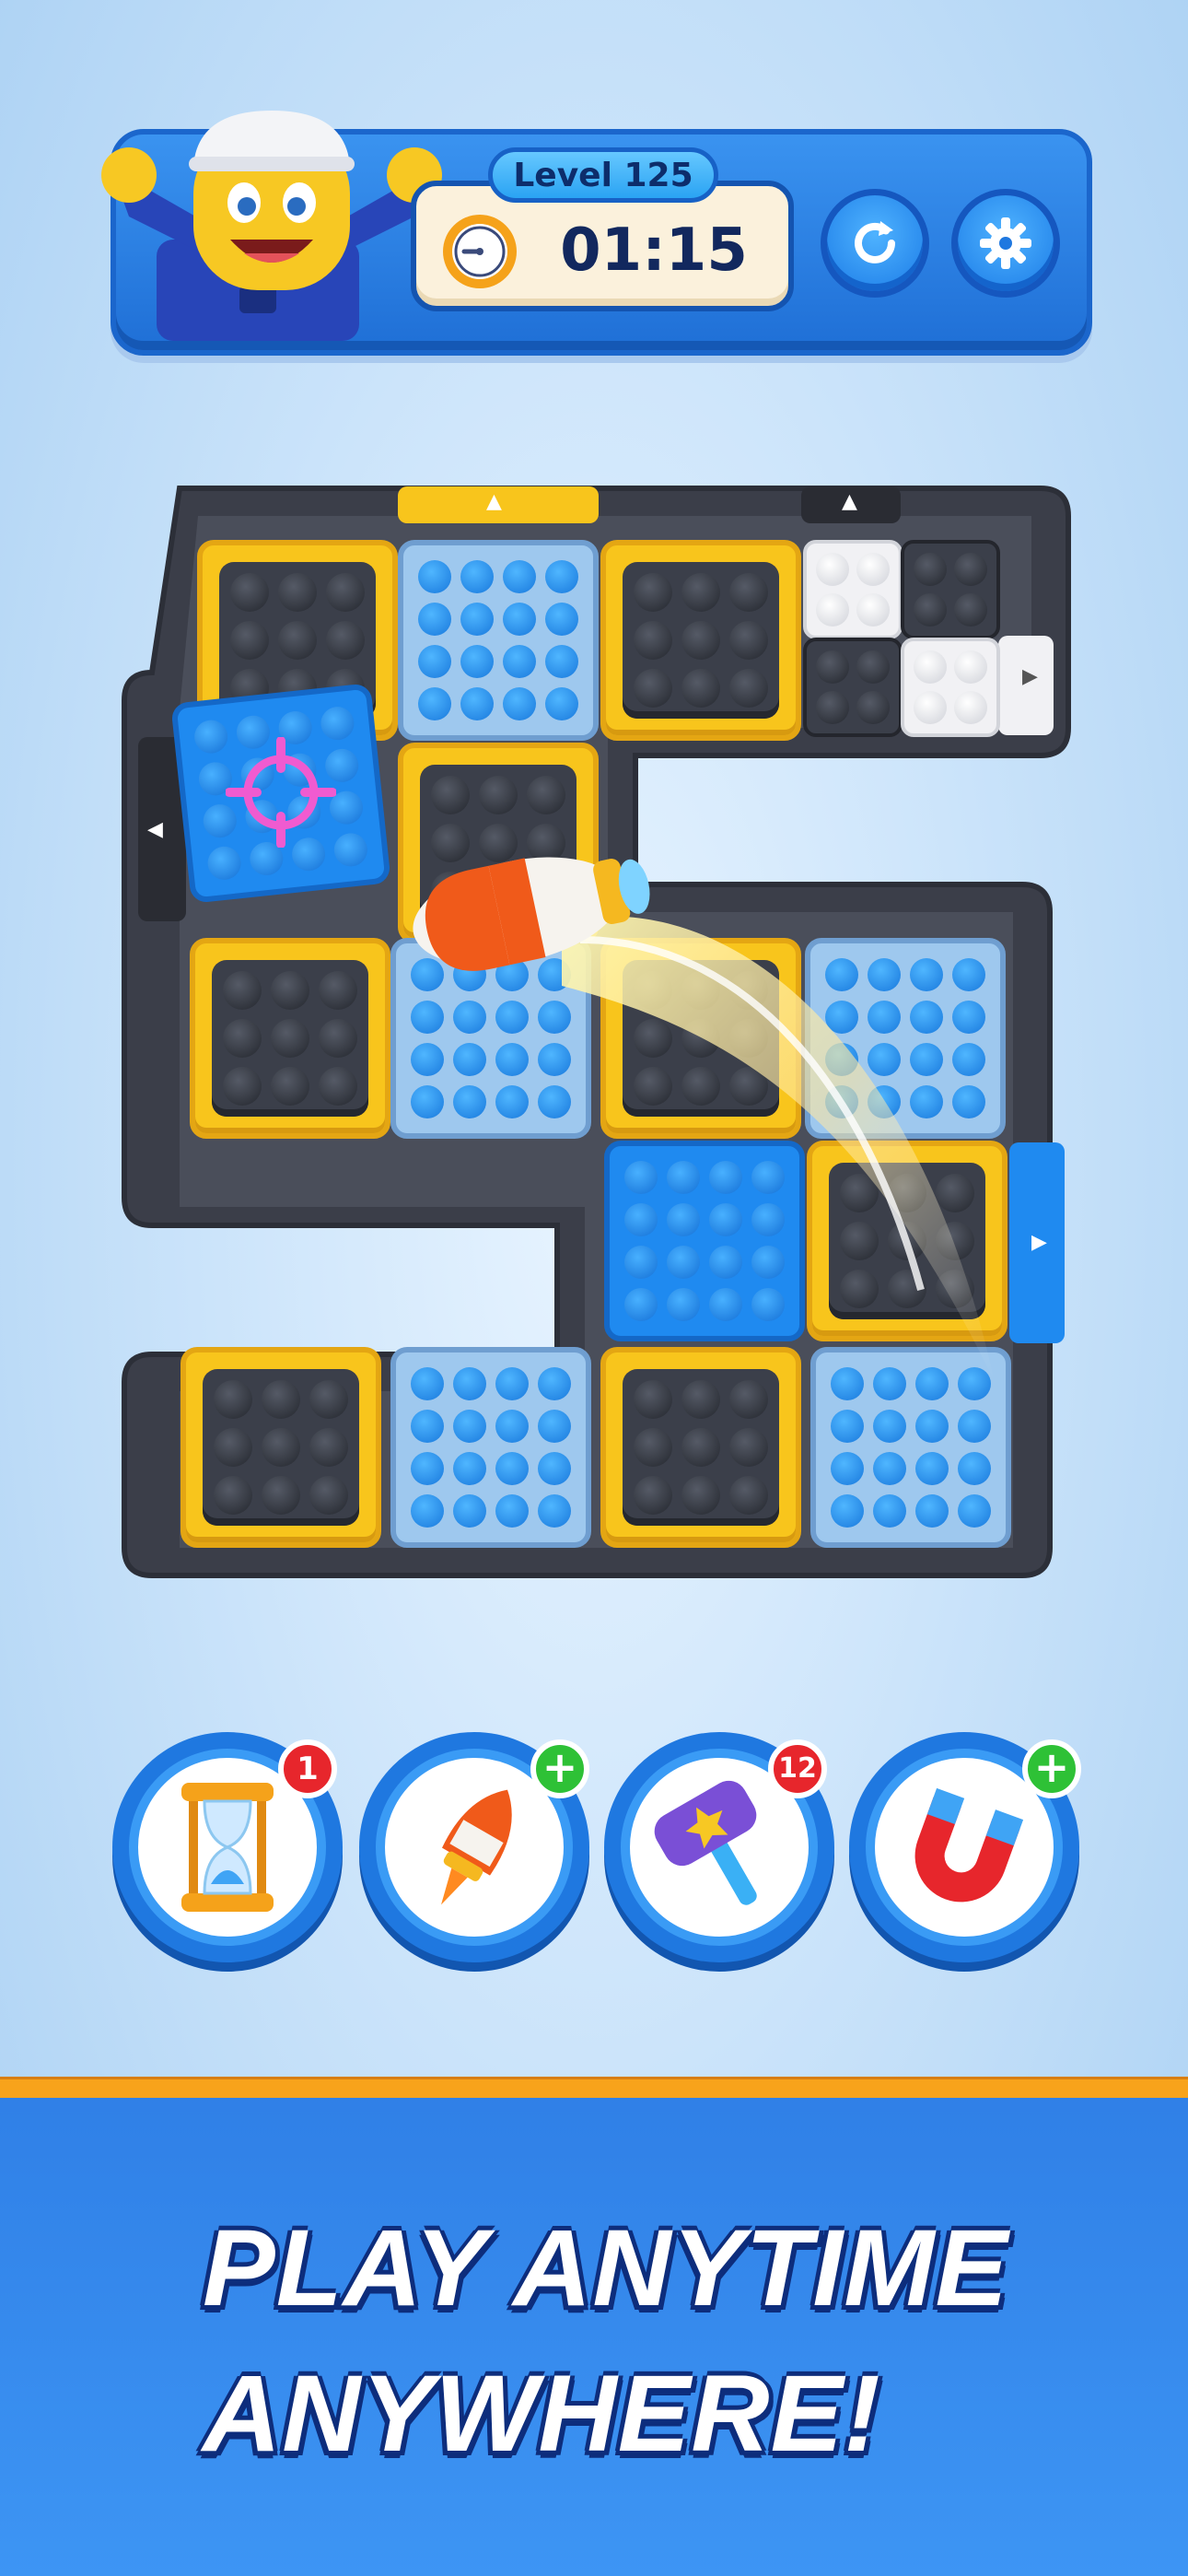  What do you see at coordinates (542, 2414) in the screenshot?
I see `promo-headline-line2: ANYWHERE!` at bounding box center [542, 2414].